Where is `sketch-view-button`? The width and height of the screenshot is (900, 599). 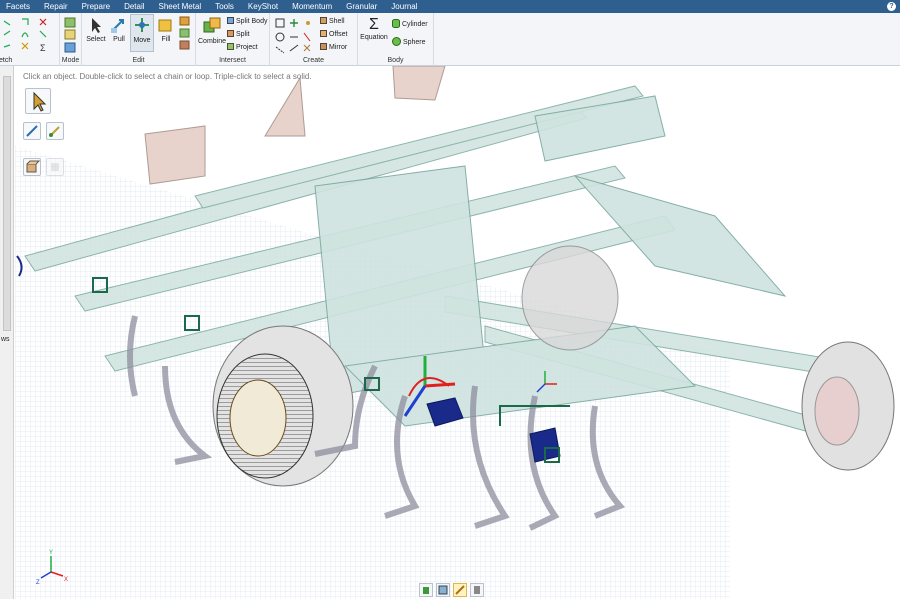 sketch-view-button is located at coordinates (443, 590).